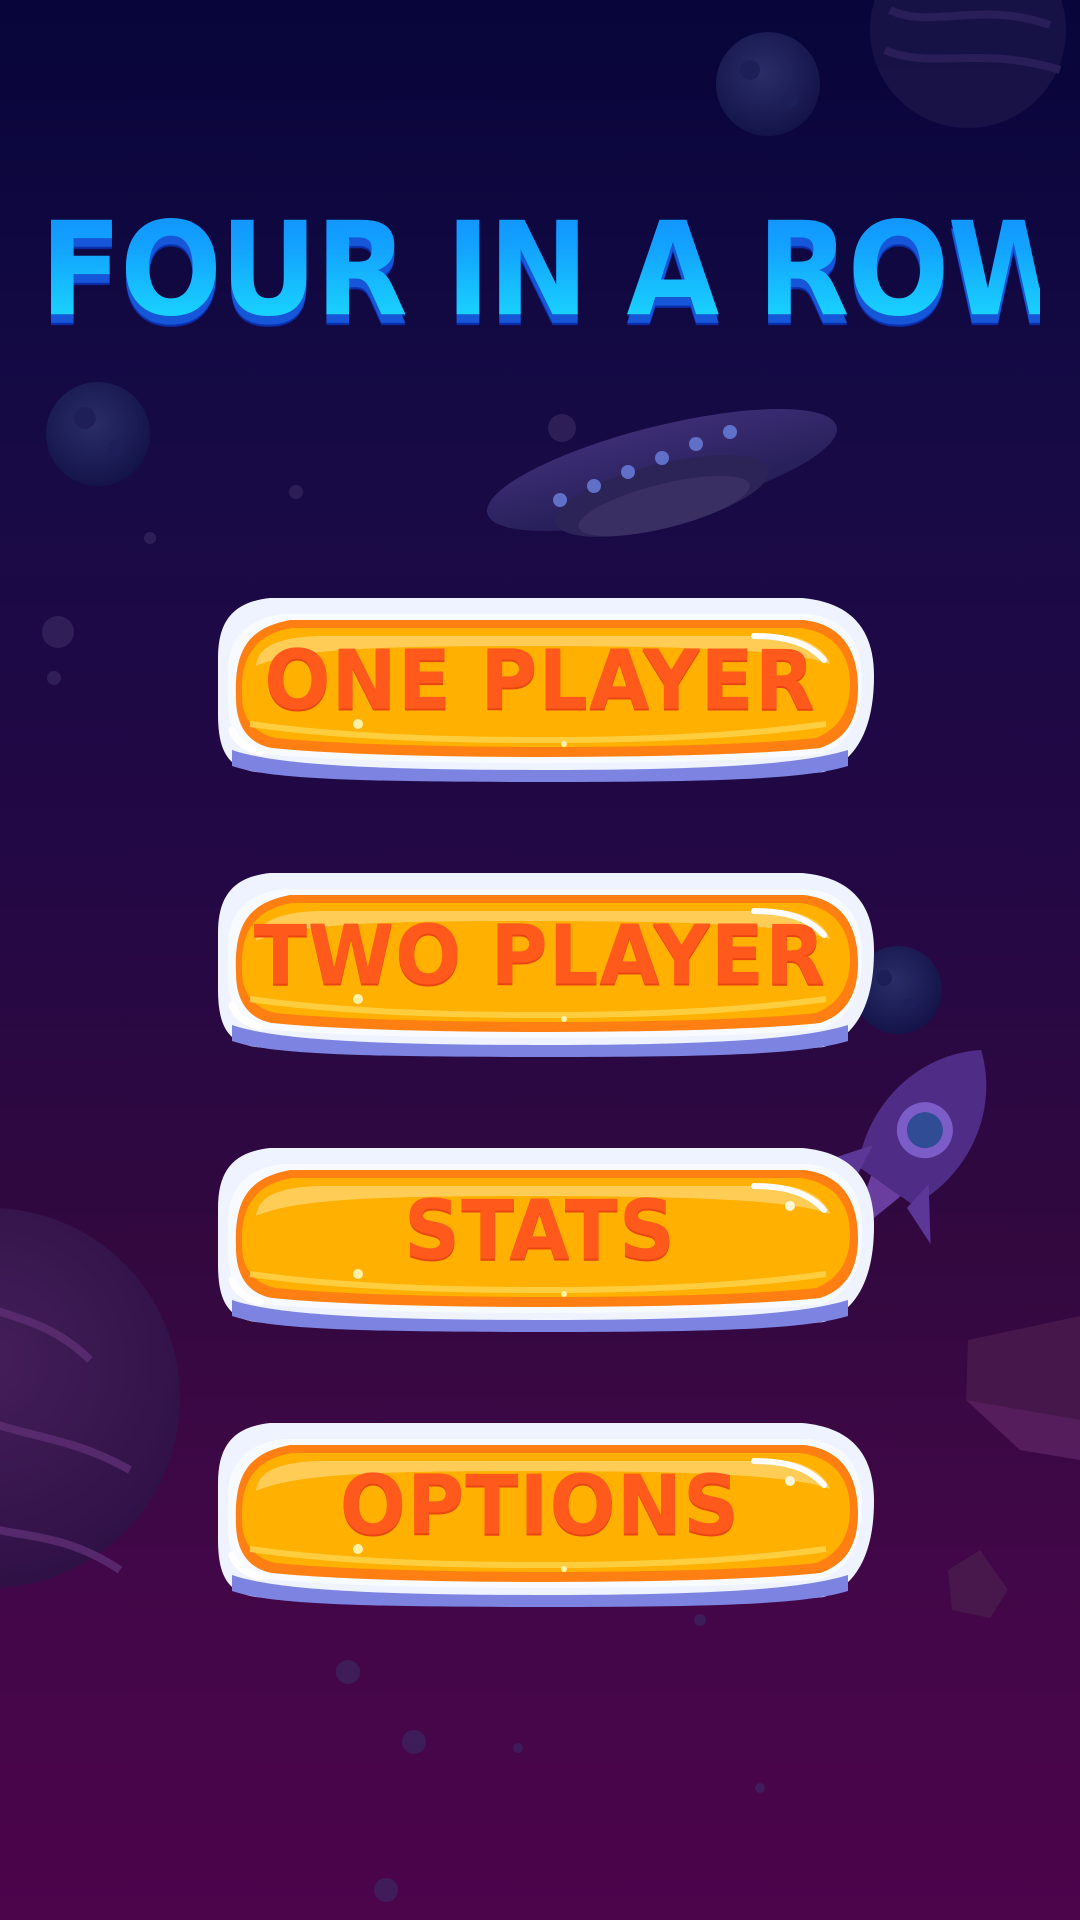 The height and width of the screenshot is (1920, 1080). I want to click on one-player-button: ONE PLAYER, so click(540, 689).